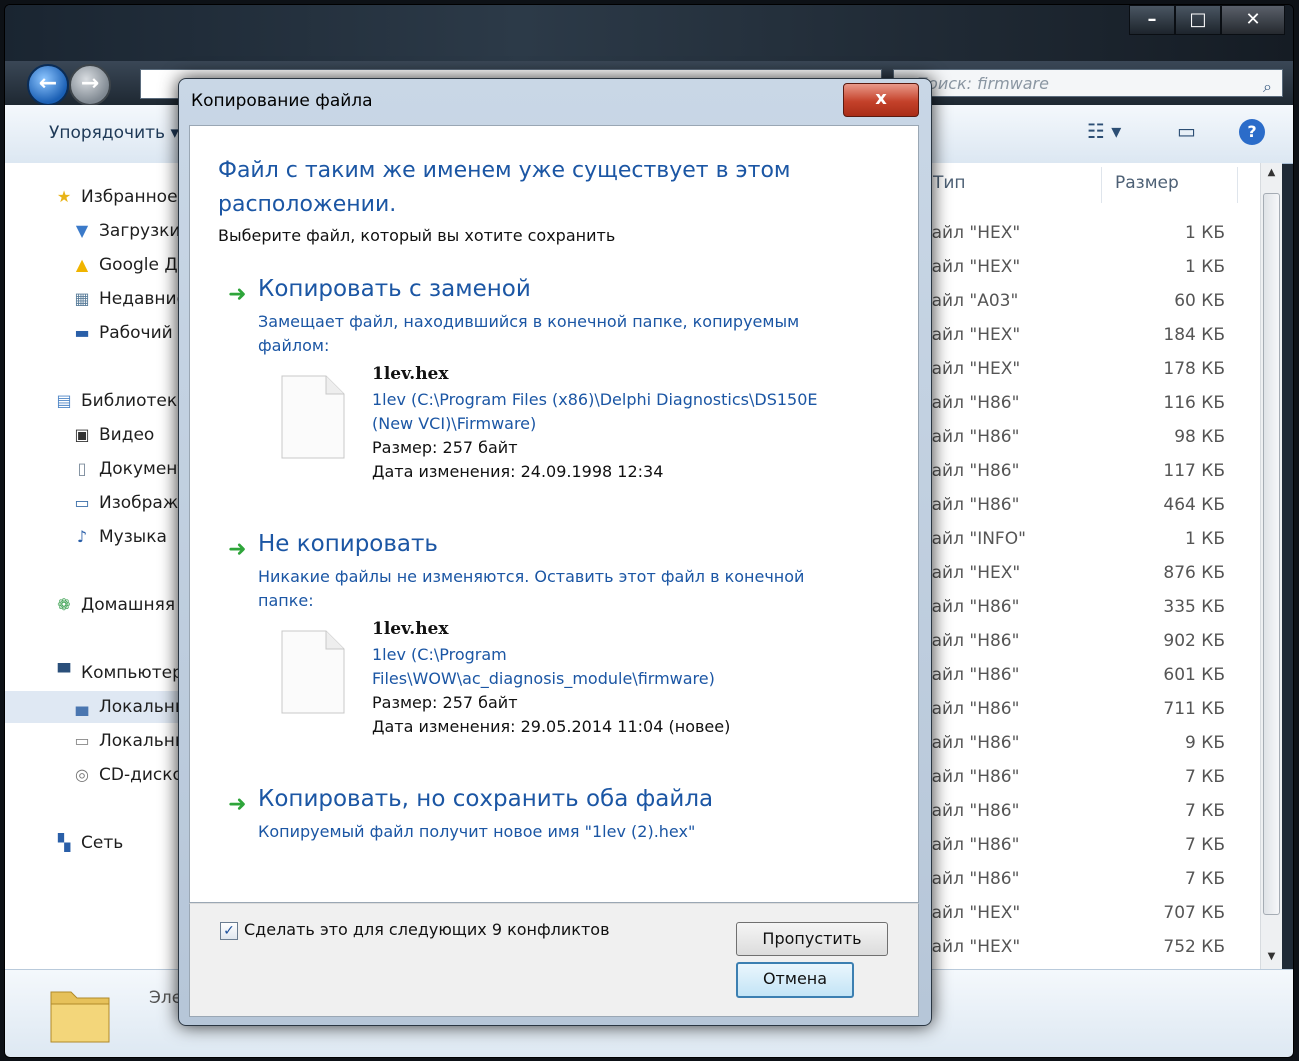  What do you see at coordinates (812, 939) in the screenshot?
I see `skip-button: Пропустить` at bounding box center [812, 939].